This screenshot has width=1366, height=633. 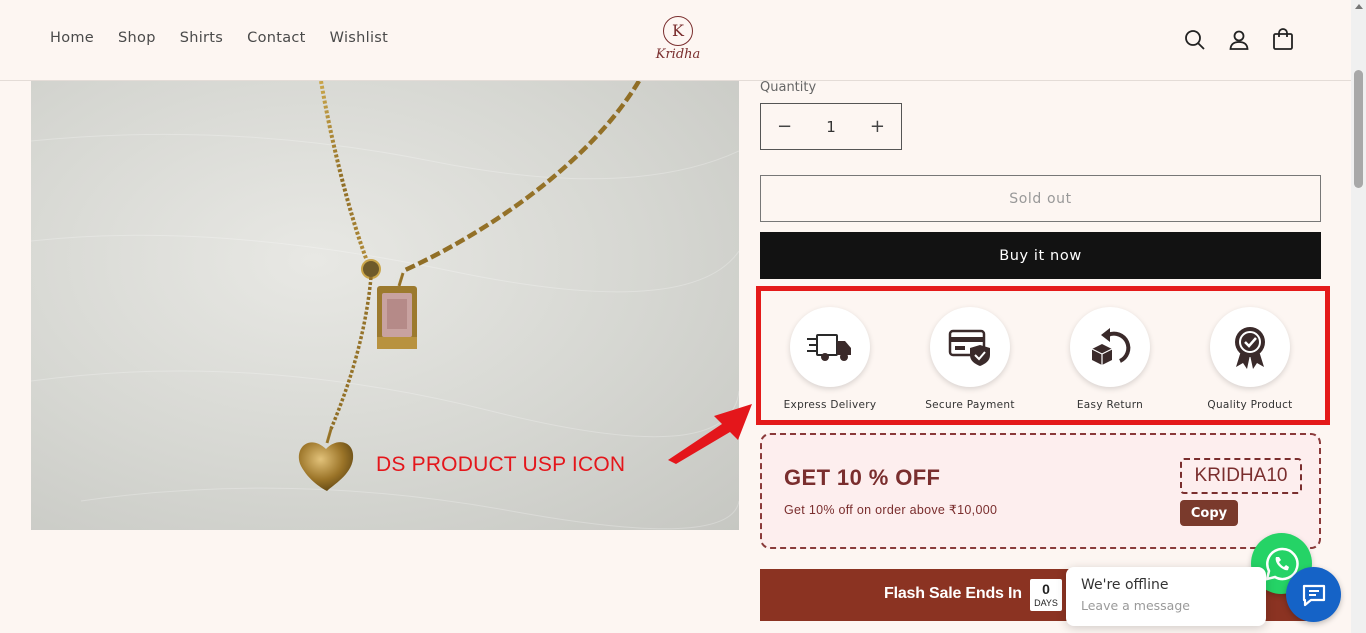 What do you see at coordinates (891, 510) in the screenshot?
I see `coupon-subtitle: Get 10% off on order above ₹10,000` at bounding box center [891, 510].